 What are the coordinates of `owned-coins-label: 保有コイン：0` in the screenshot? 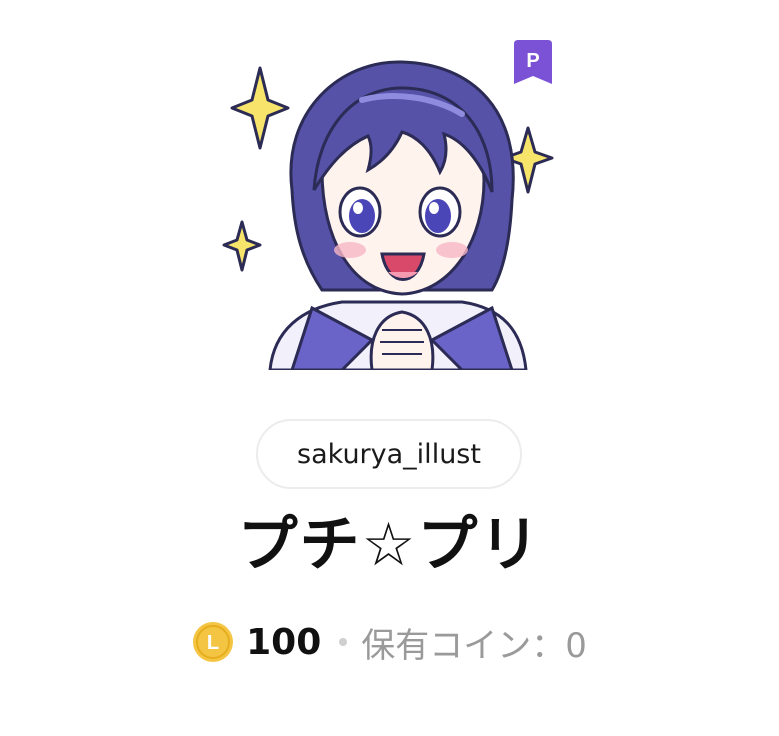 It's located at (474, 645).